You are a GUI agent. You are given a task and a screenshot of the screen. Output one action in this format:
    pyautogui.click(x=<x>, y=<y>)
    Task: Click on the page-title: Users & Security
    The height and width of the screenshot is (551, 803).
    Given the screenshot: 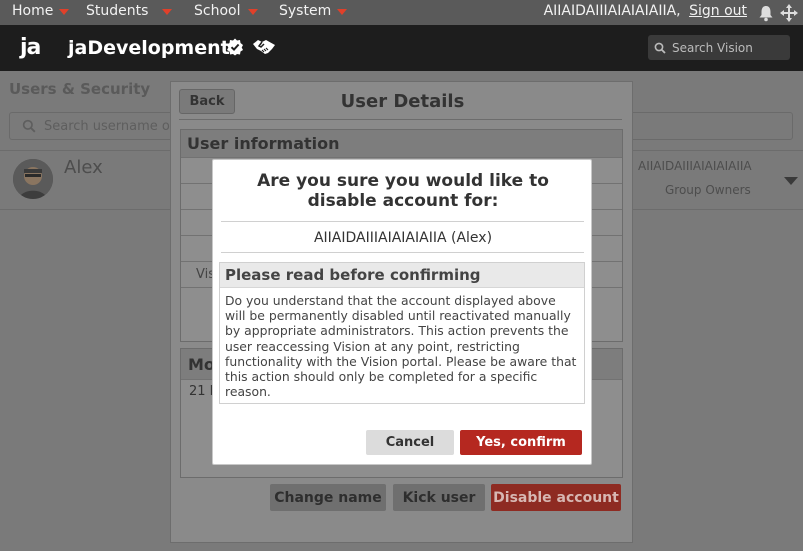 What is the action you would take?
    pyautogui.click(x=80, y=89)
    